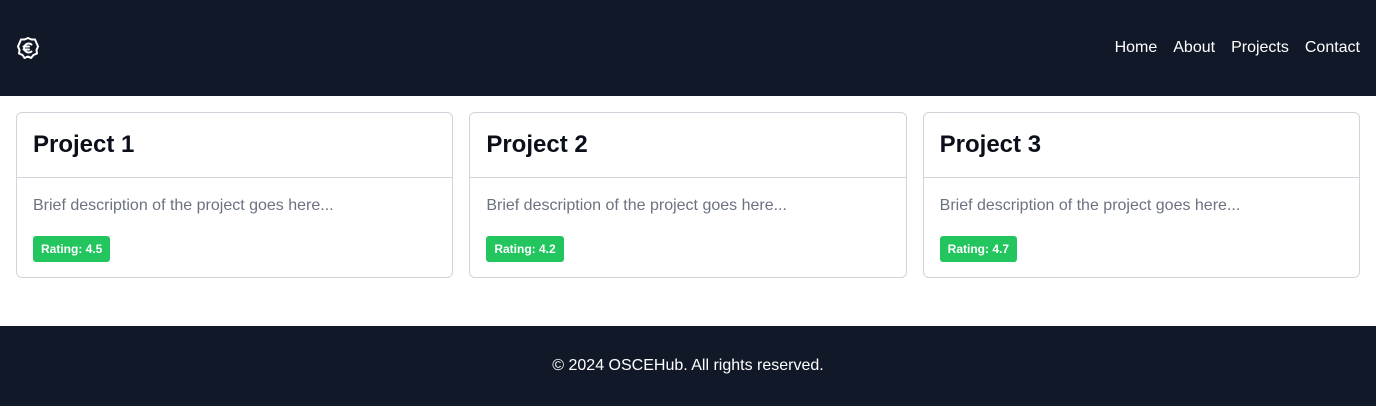 Image resolution: width=1376 pixels, height=406 pixels. I want to click on card-header: Project 2, so click(688, 145).